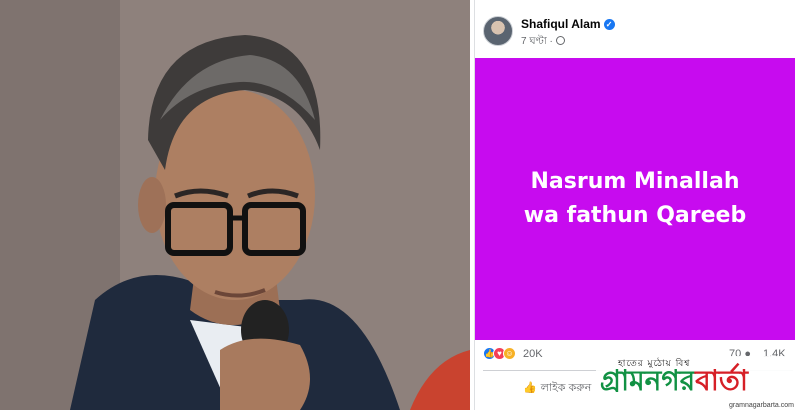 Image resolution: width=800 pixels, height=410 pixels. I want to click on avatar, so click(498, 31).